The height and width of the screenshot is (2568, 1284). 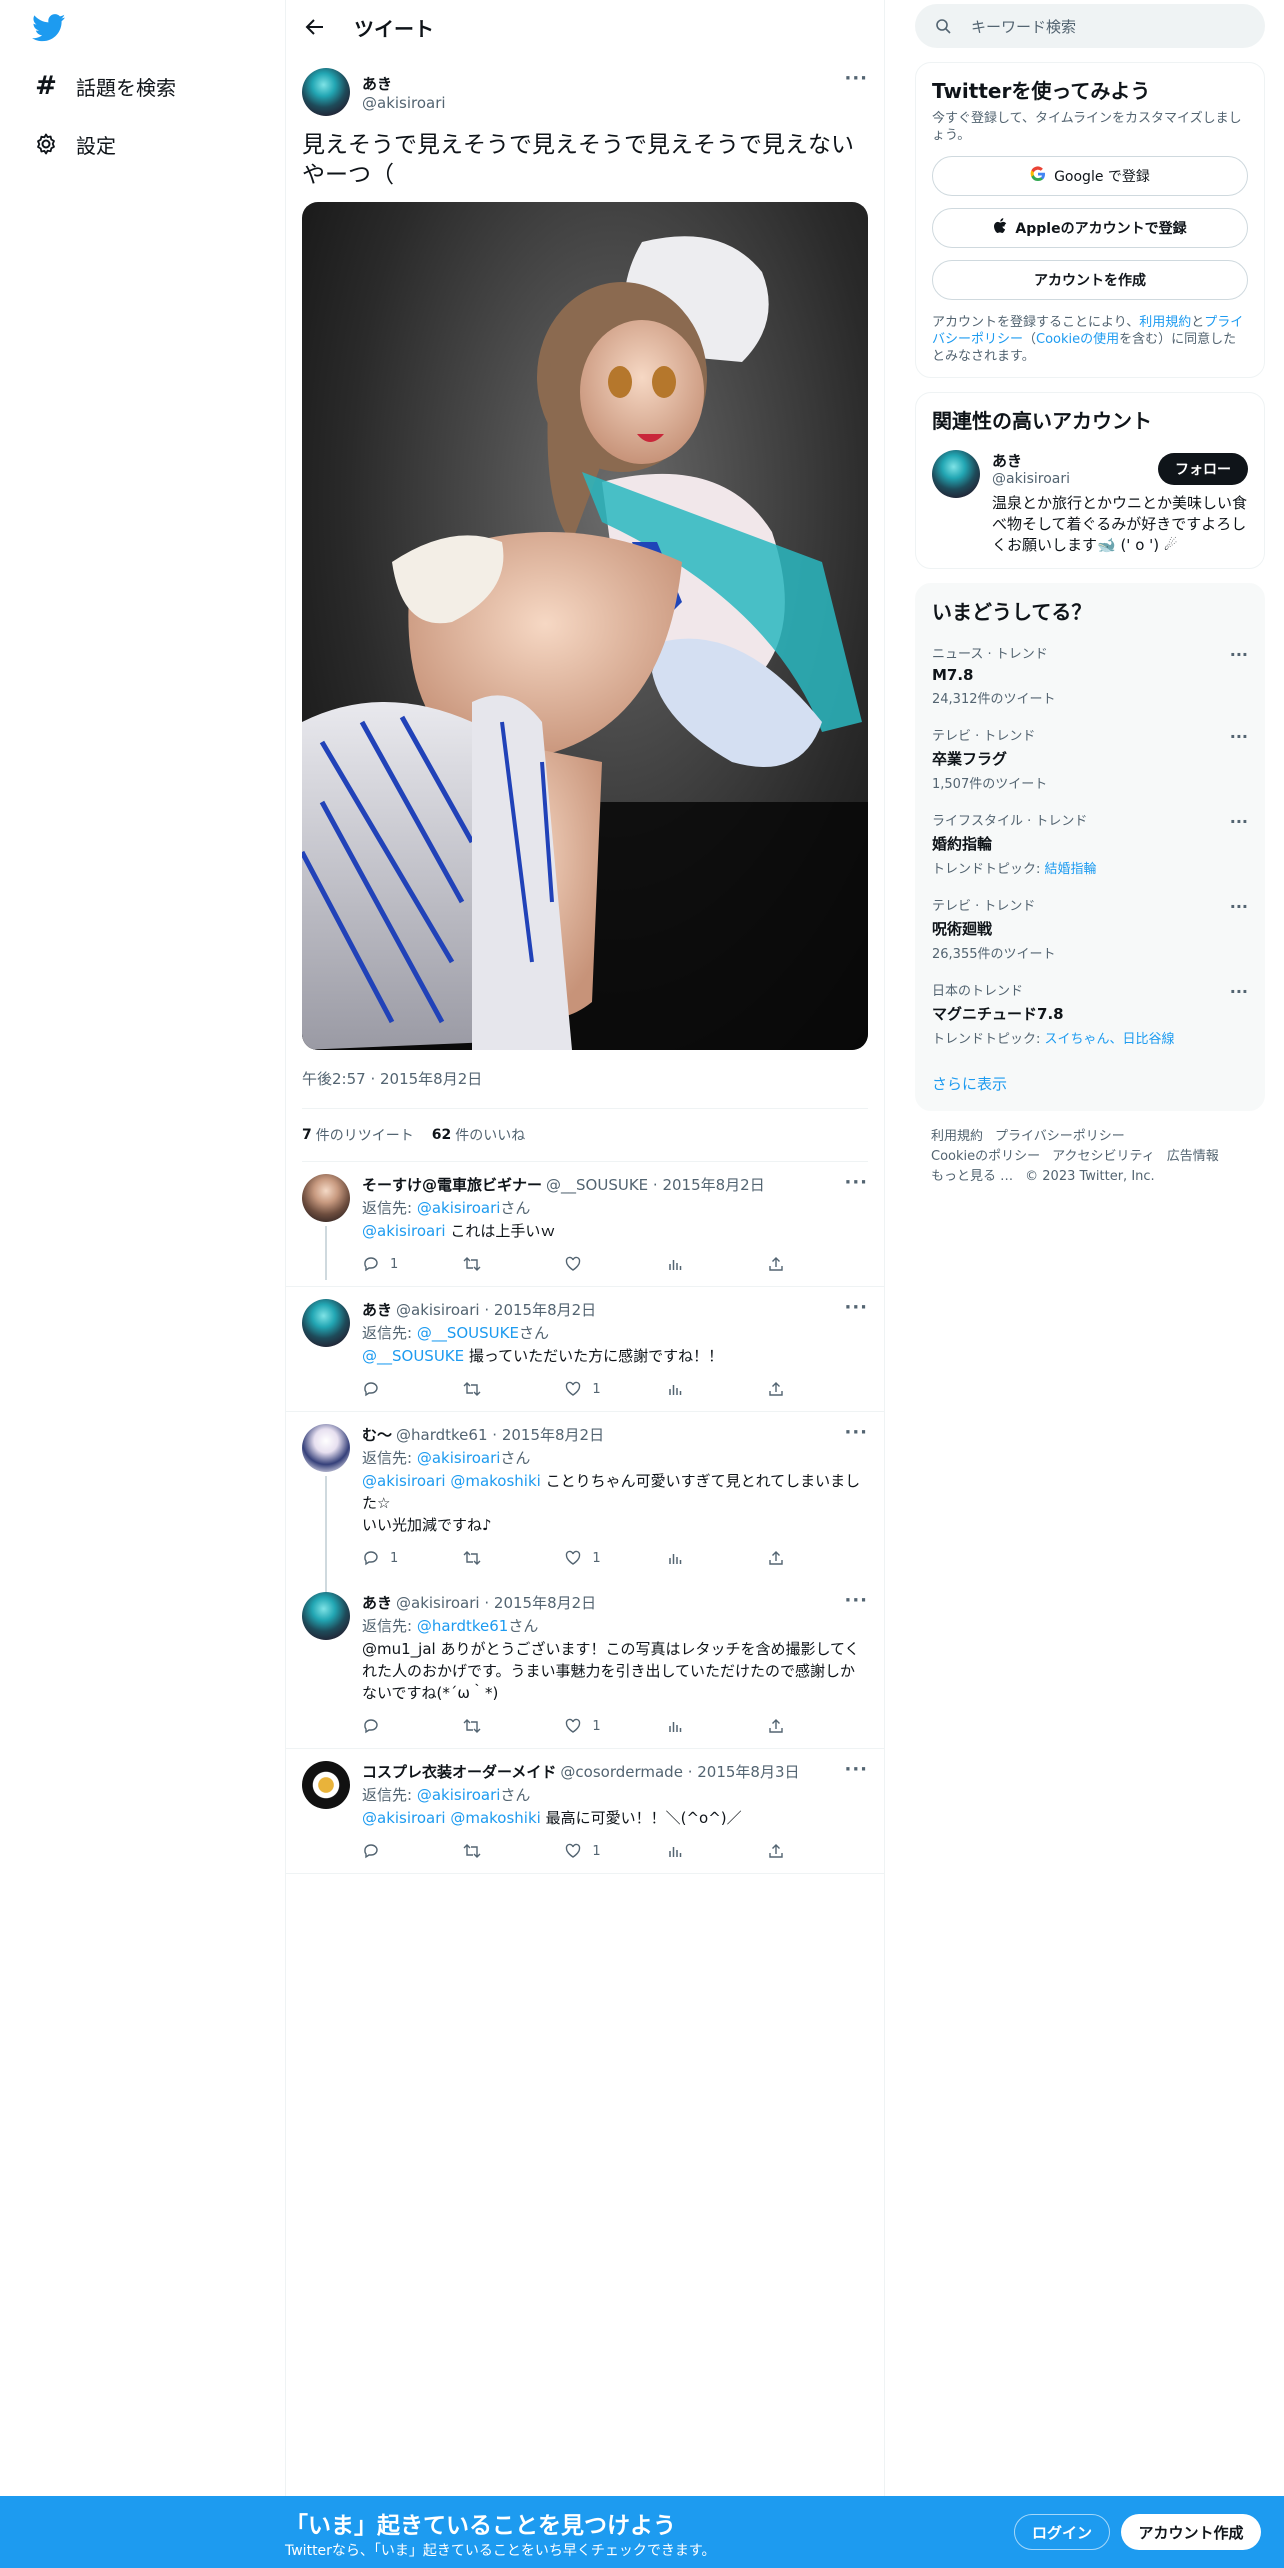 I want to click on show-more-link: さらに表示, so click(x=1090, y=1083).